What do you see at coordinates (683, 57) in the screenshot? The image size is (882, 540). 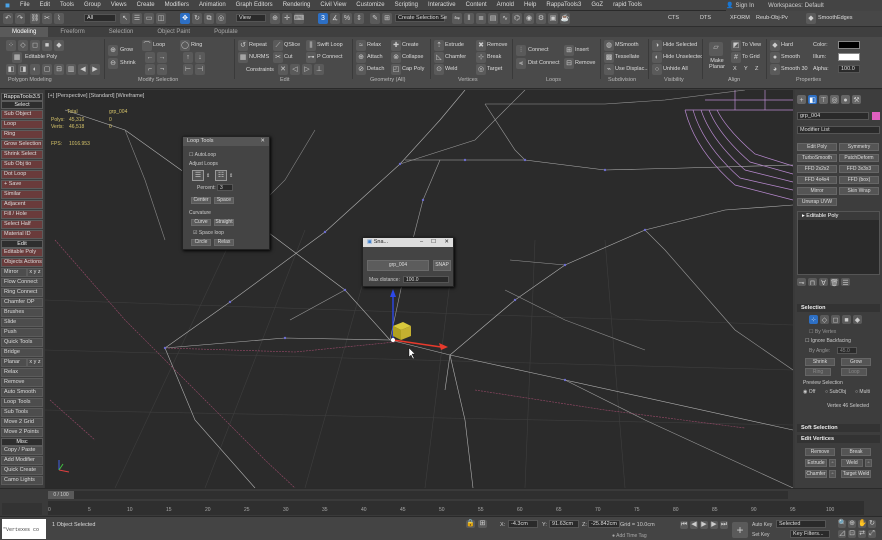 I see `hide-unselected-button: Hide Unselected` at bounding box center [683, 57].